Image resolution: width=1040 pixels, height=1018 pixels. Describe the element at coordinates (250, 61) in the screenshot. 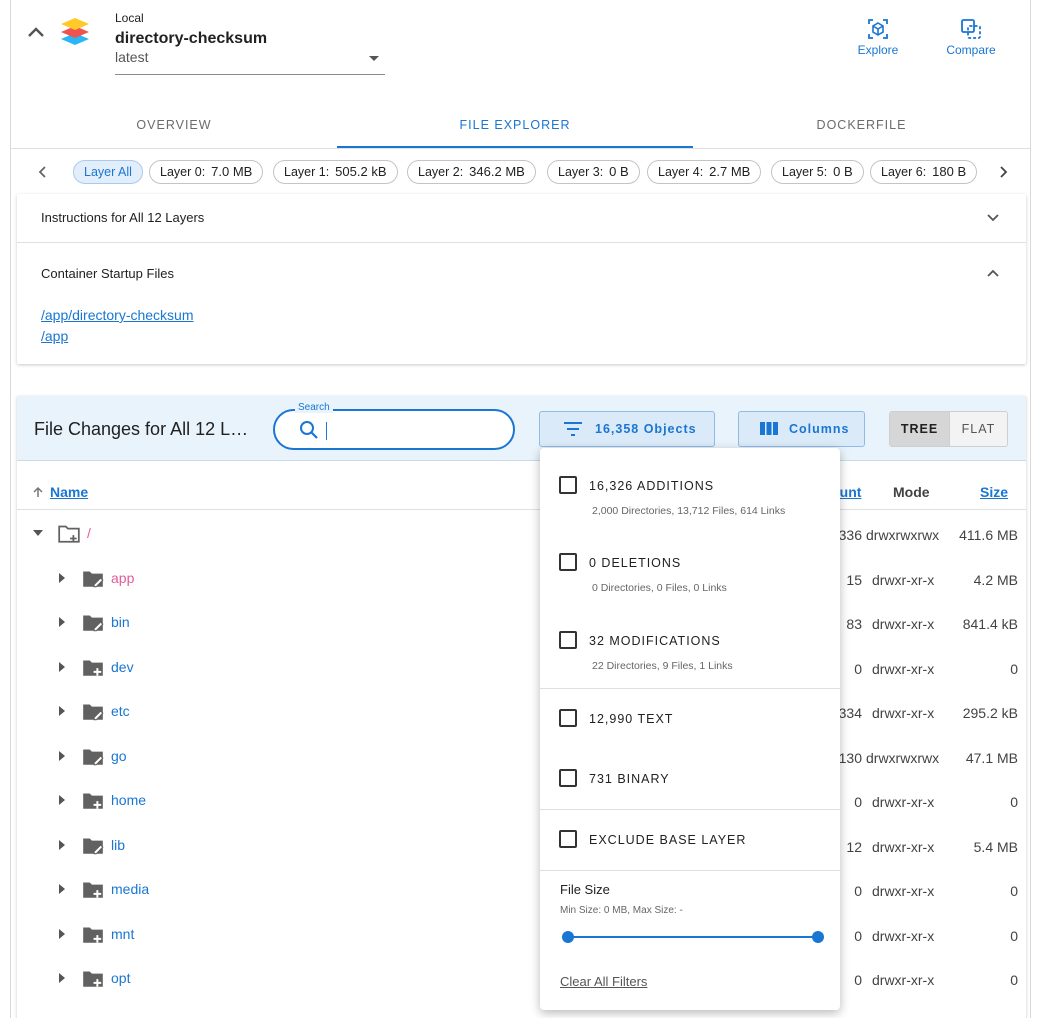

I see `tag-select: latest` at that location.